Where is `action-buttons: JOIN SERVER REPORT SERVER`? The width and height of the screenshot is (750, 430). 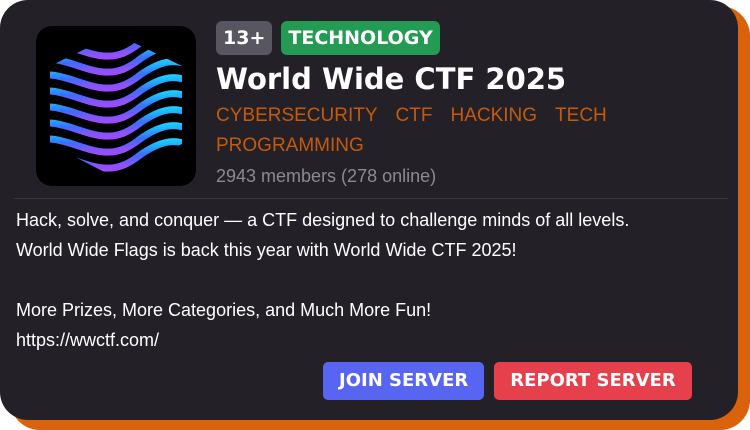
action-buttons: JOIN SERVER REPORT SERVER is located at coordinates (507, 381).